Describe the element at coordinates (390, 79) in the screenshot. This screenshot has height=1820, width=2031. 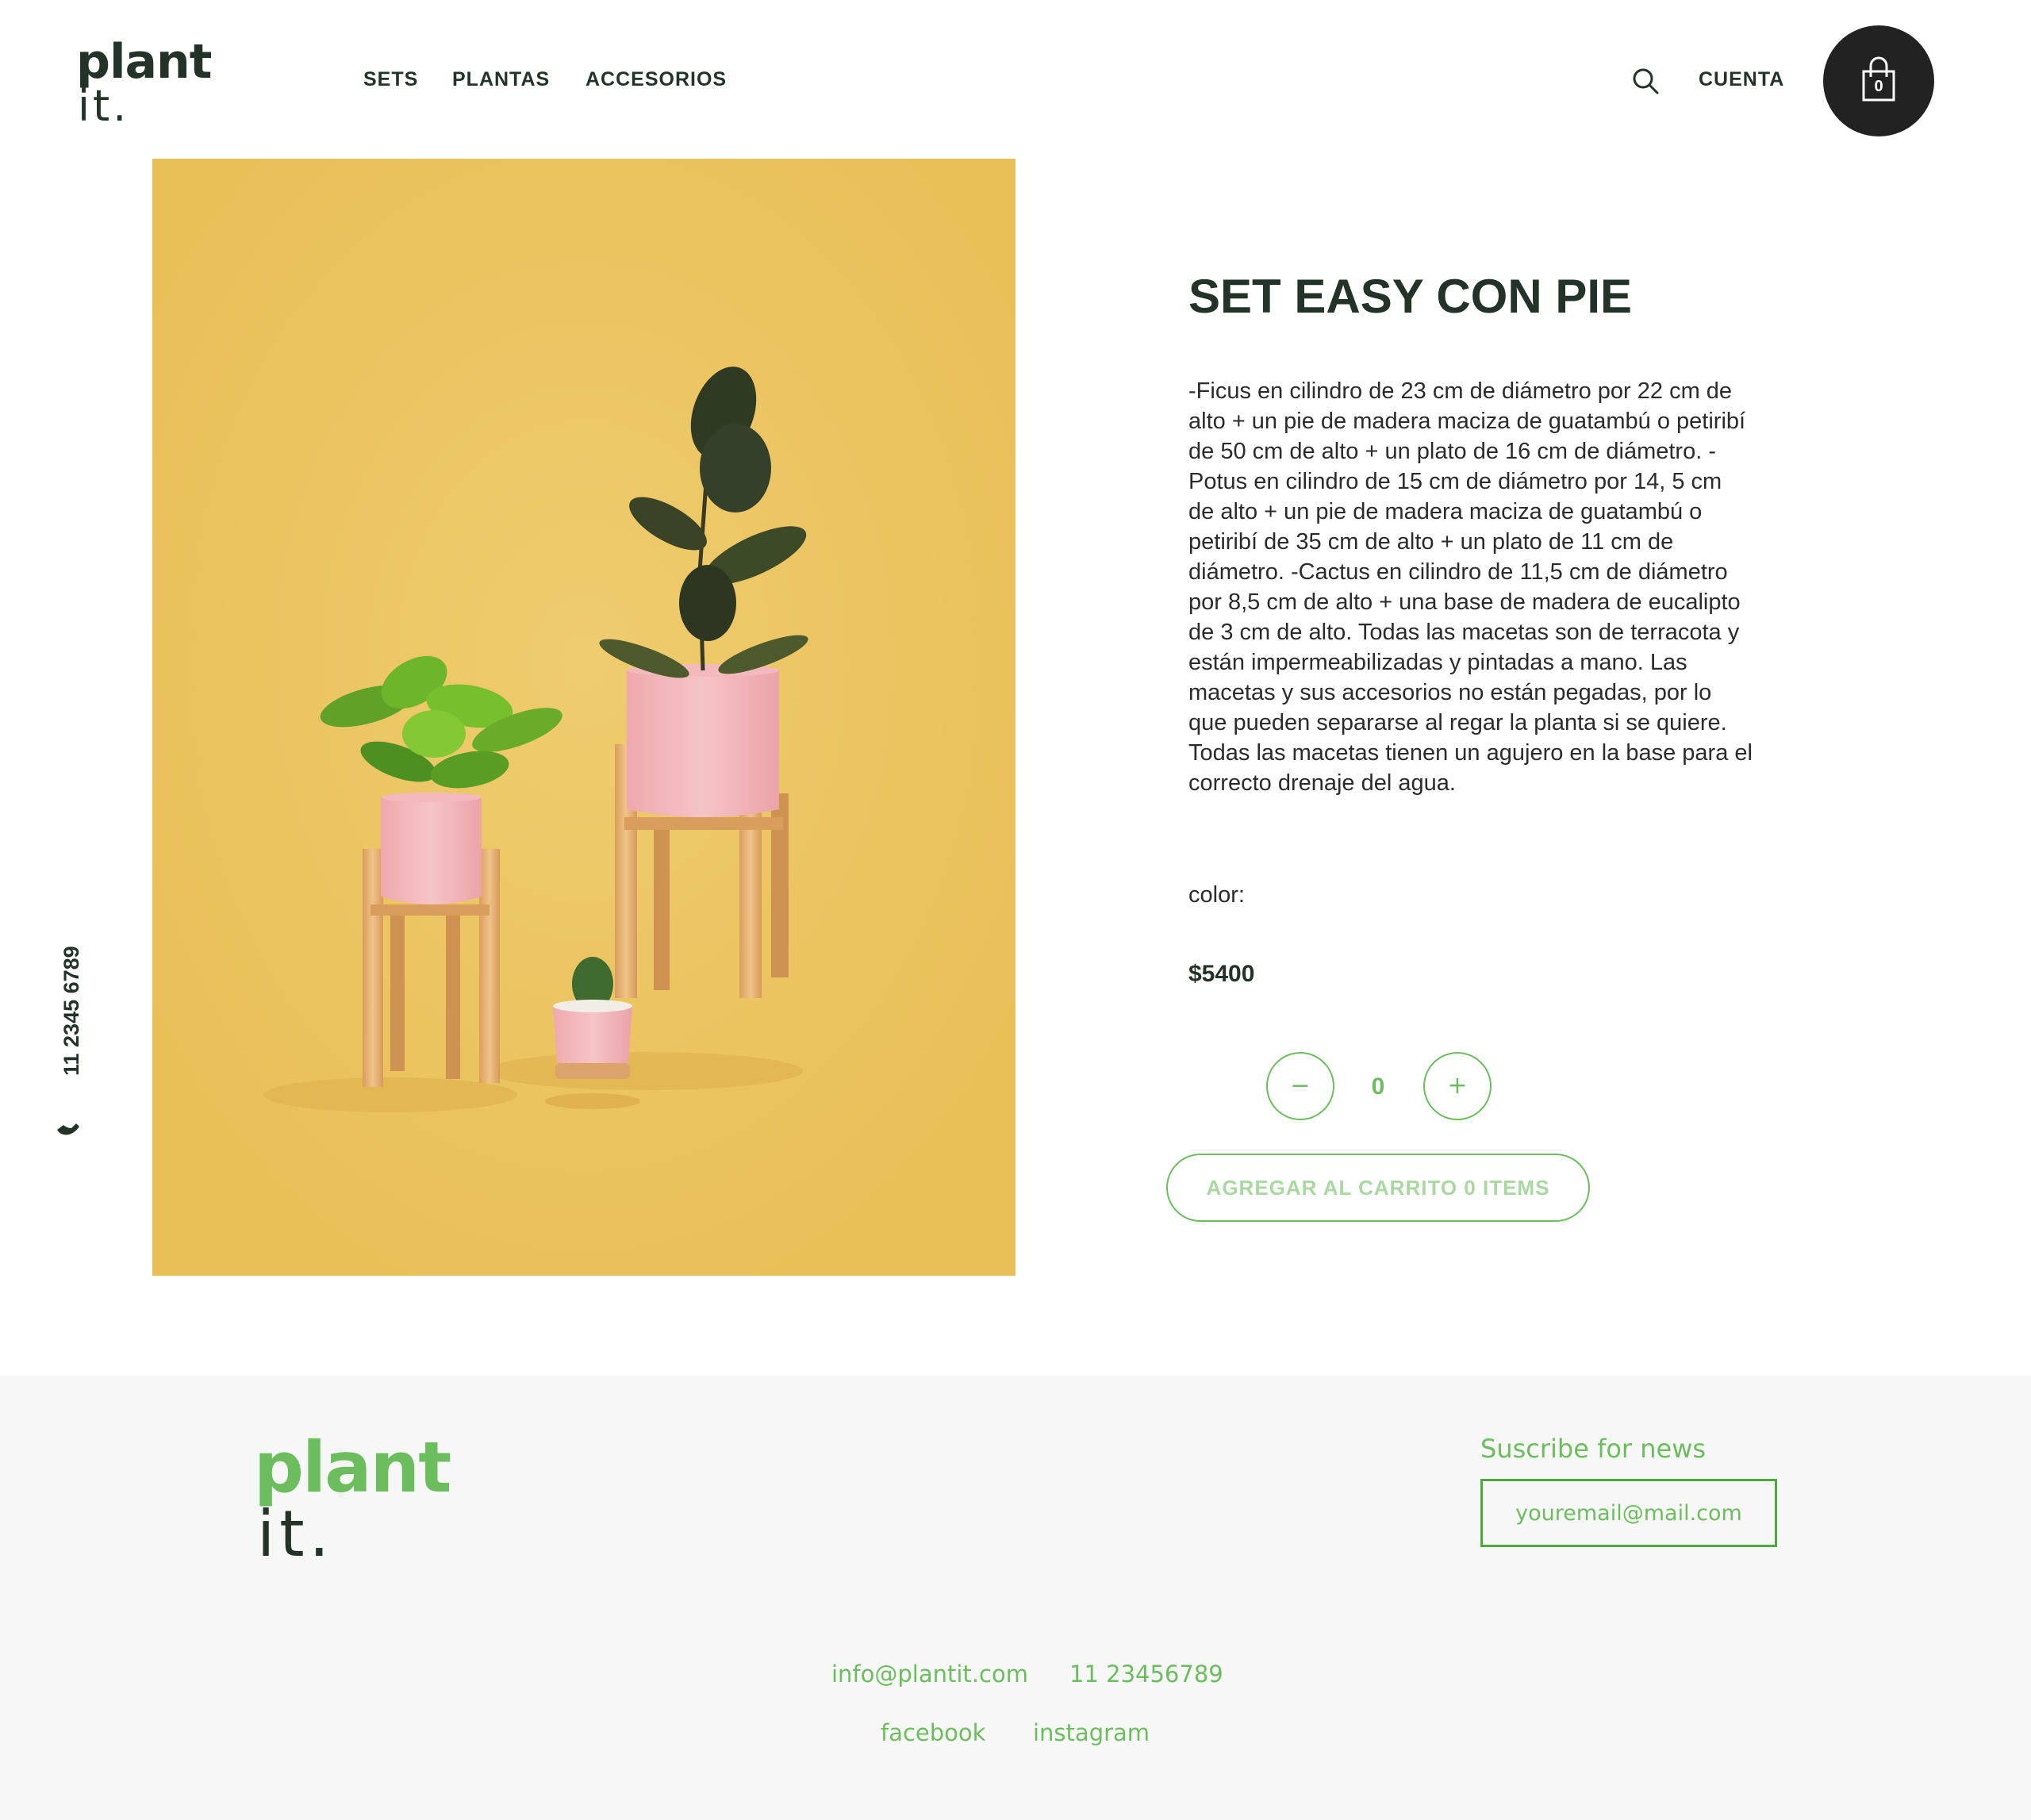
I see `nav-item-sets: SETS` at that location.